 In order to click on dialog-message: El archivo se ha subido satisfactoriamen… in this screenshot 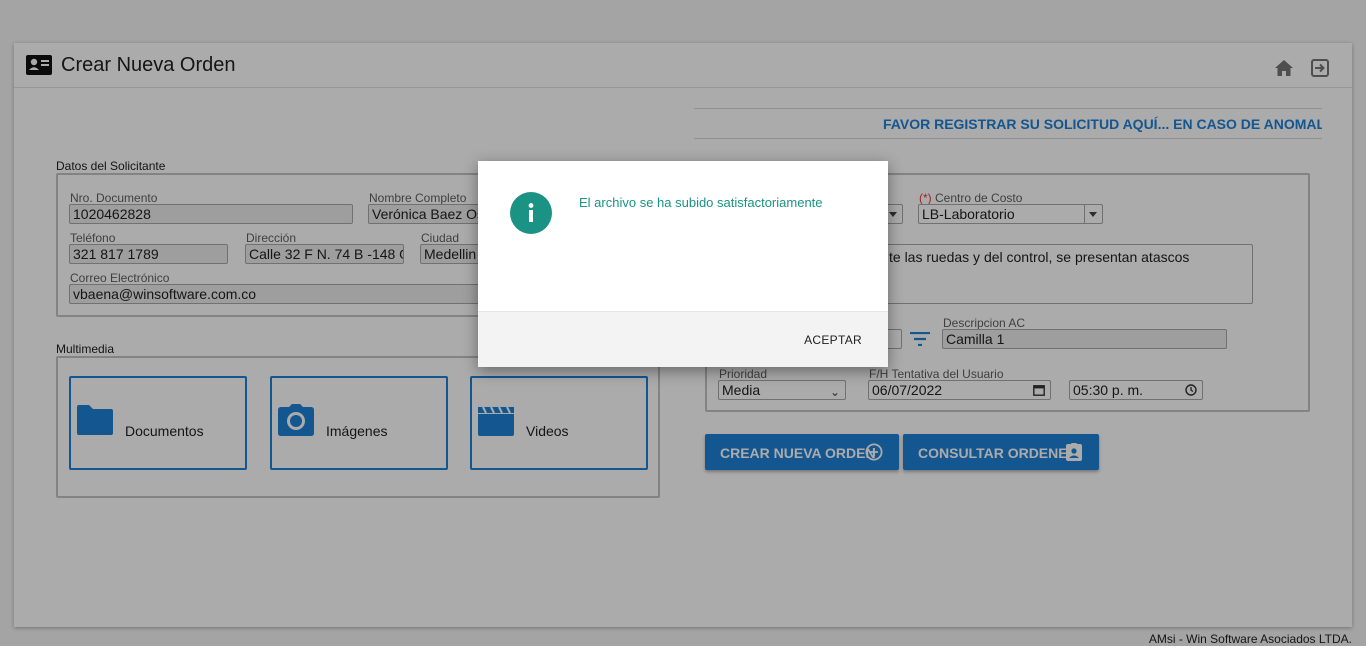, I will do `click(701, 202)`.